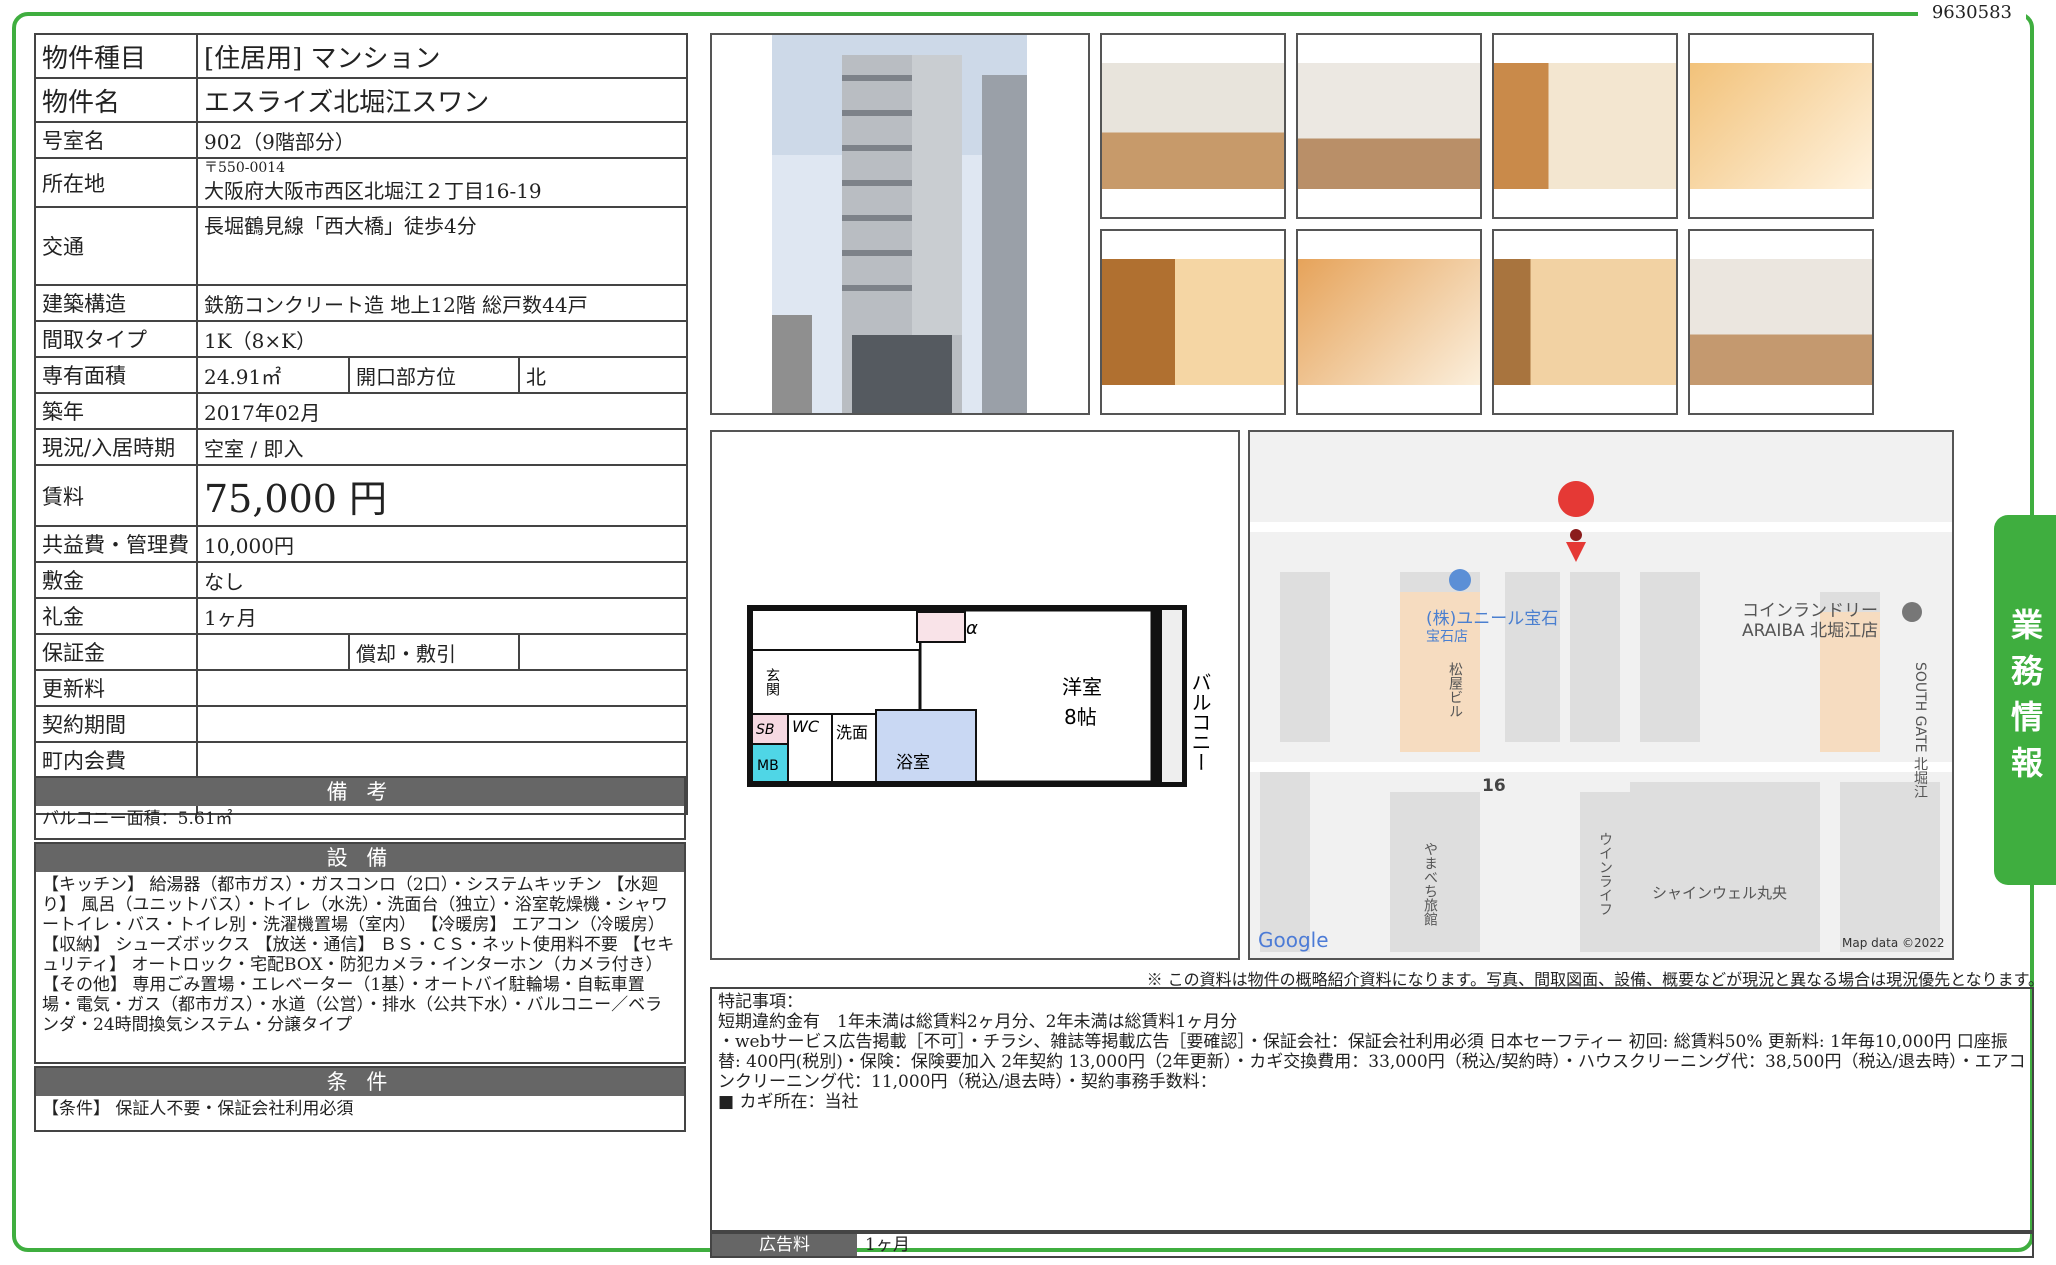  I want to click on address-value: 大阪府大阪市西区北堀江２丁目16-19, so click(373, 191).